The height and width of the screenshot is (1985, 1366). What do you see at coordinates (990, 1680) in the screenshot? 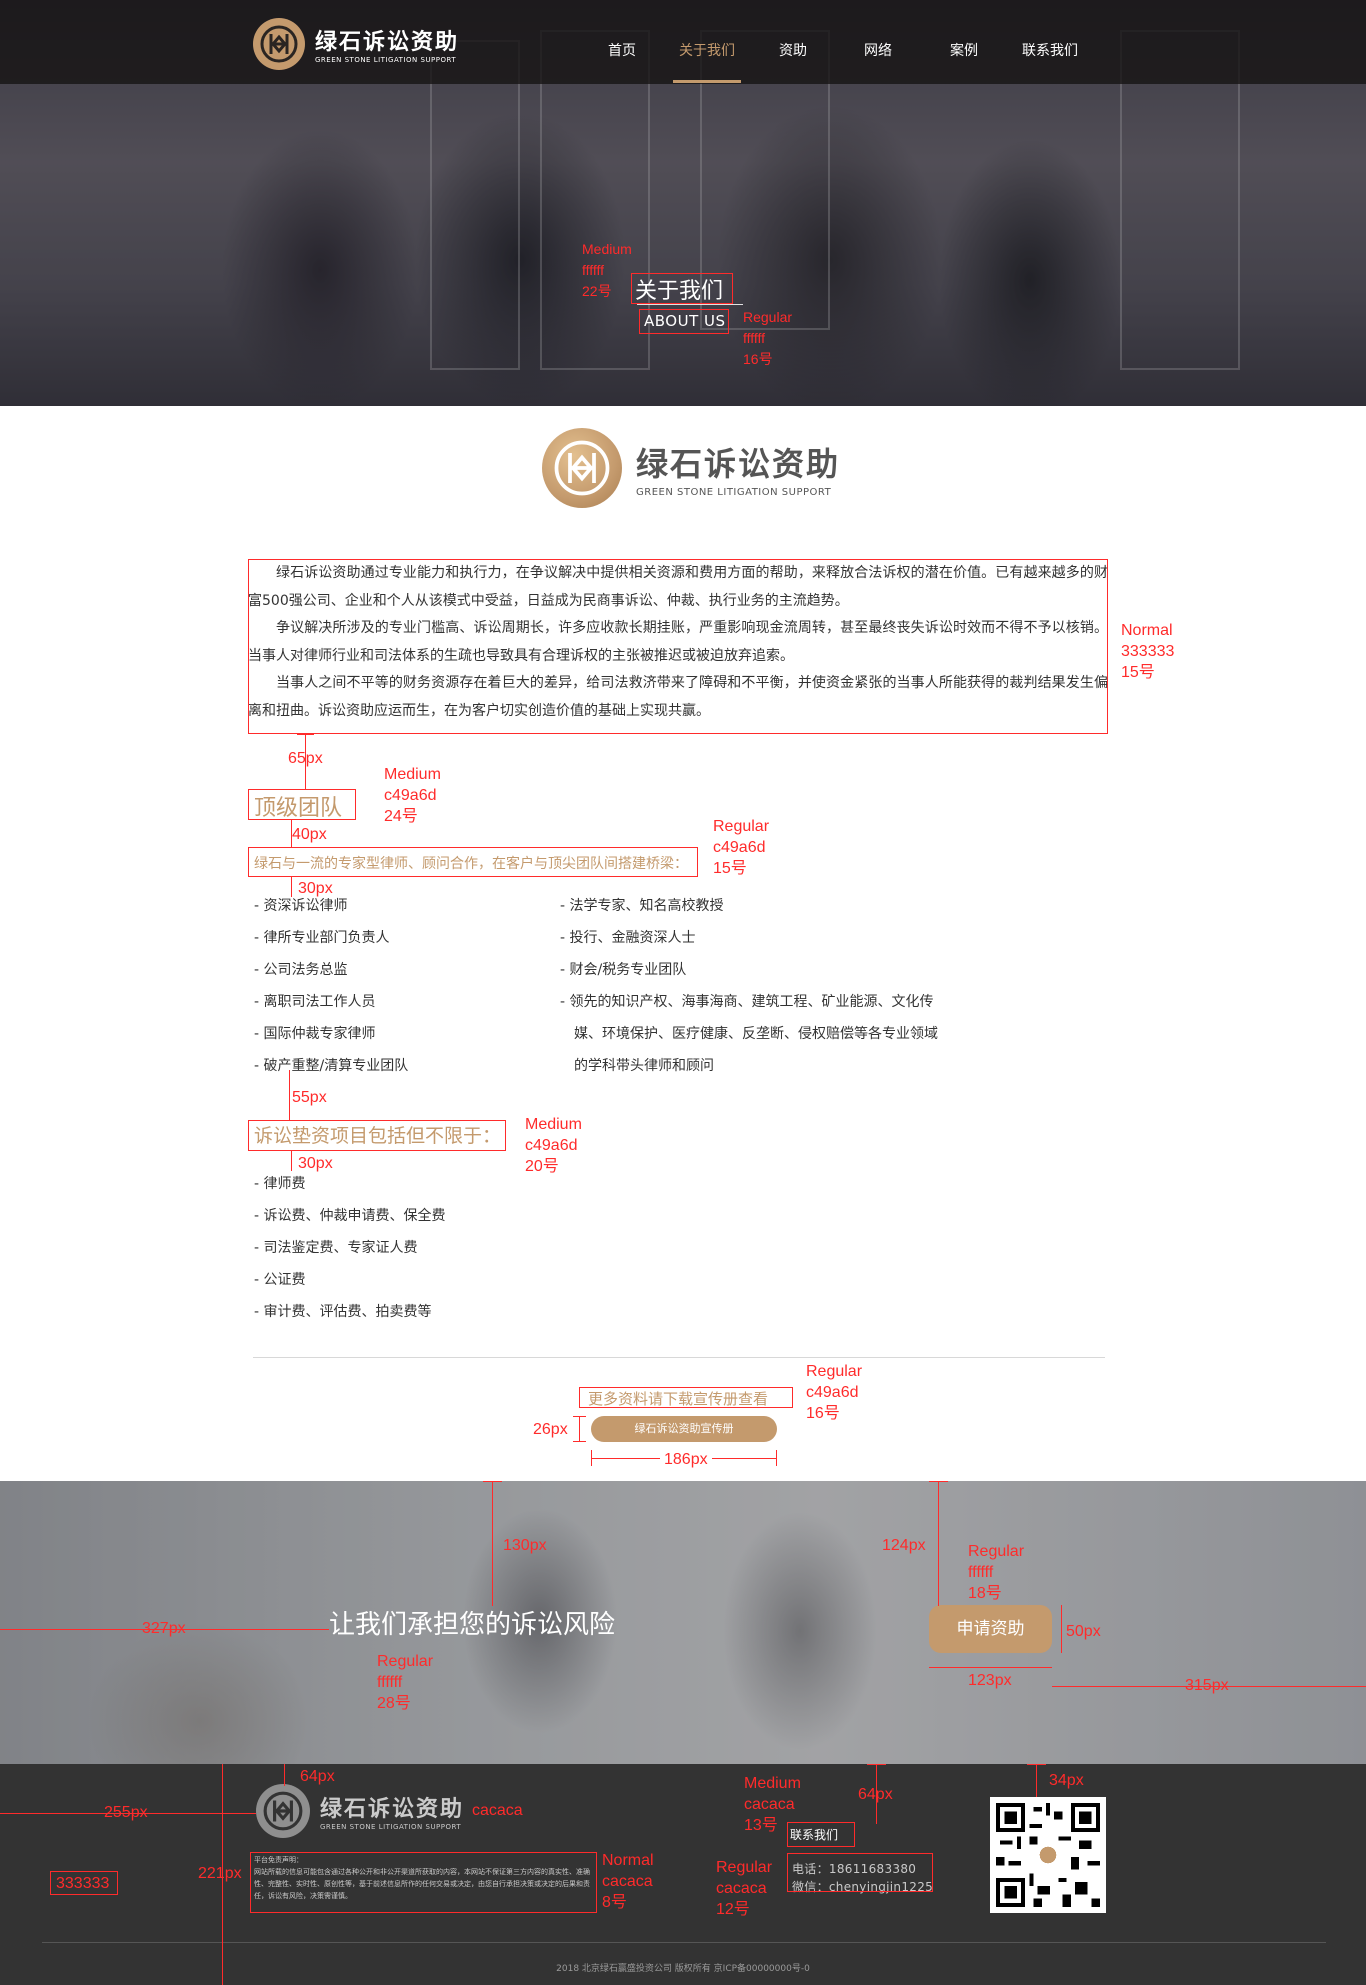
I see `spec-annotation: 123px` at bounding box center [990, 1680].